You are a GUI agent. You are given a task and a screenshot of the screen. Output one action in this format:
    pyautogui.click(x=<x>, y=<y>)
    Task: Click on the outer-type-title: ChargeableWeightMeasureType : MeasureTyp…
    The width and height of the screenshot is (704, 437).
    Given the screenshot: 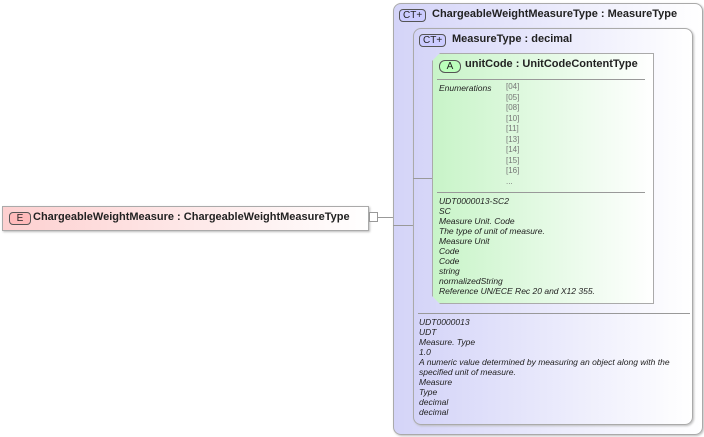 What is the action you would take?
    pyautogui.click(x=555, y=14)
    